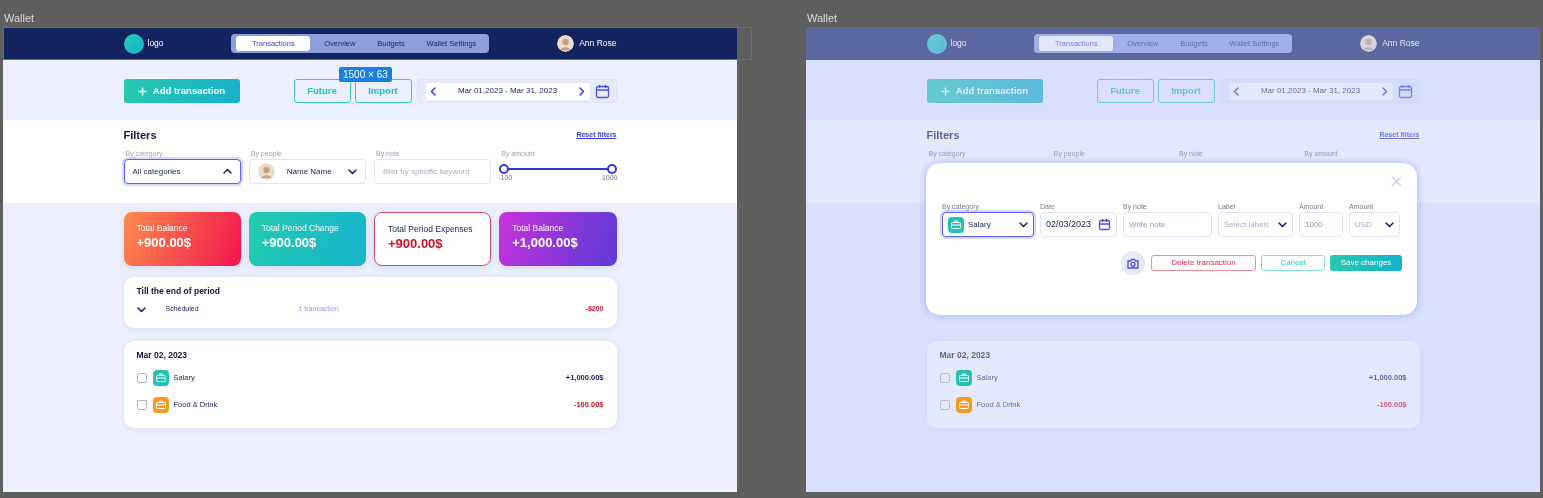 This screenshot has width=1543, height=498. Describe the element at coordinates (1078, 224) in the screenshot. I see `date-field: 02/03/2023` at that location.